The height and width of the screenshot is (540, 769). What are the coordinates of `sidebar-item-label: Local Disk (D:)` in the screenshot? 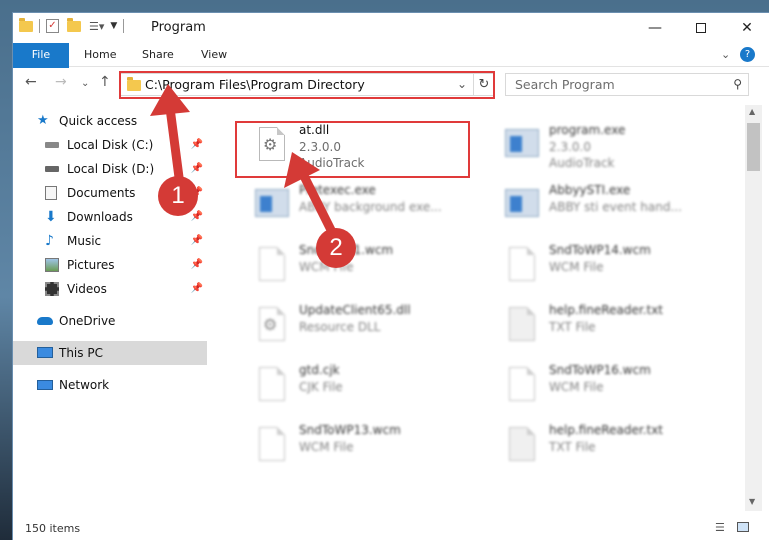 It's located at (111, 169).